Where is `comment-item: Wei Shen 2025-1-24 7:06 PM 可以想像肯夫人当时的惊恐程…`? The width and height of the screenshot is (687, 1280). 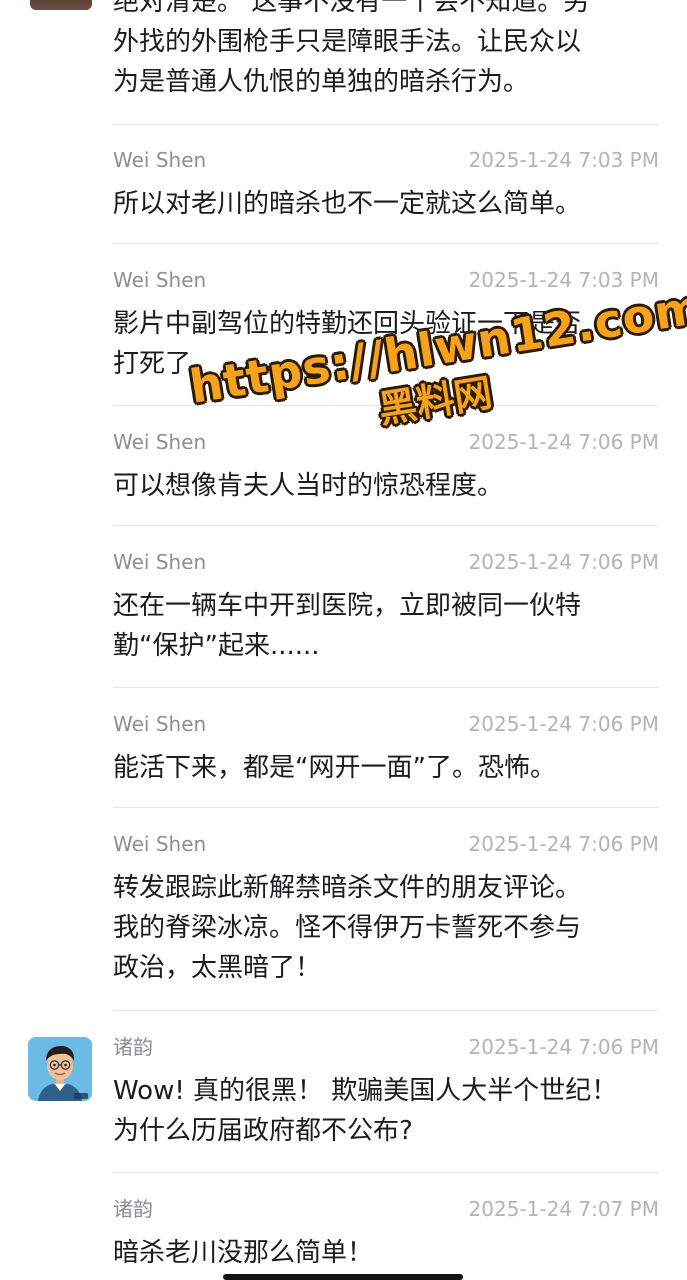 comment-item: Wei Shen 2025-1-24 7:06 PM 可以想像肯夫人当时的惊恐程… is located at coordinates (386, 468).